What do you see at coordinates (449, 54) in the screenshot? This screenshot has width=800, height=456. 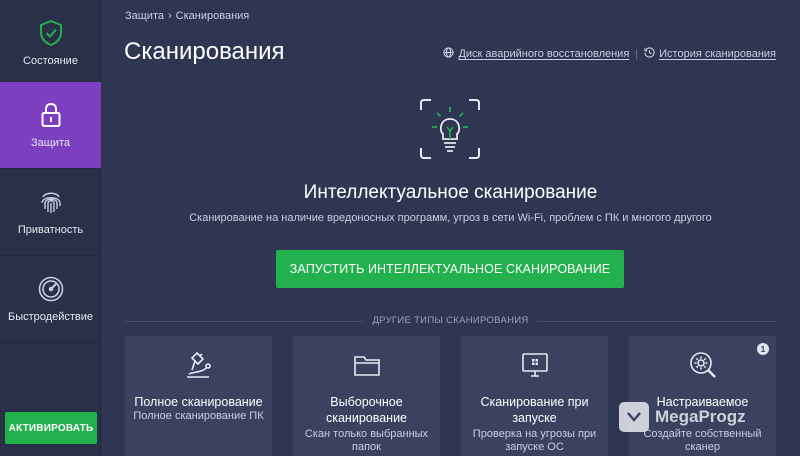 I see `globe-icon` at bounding box center [449, 54].